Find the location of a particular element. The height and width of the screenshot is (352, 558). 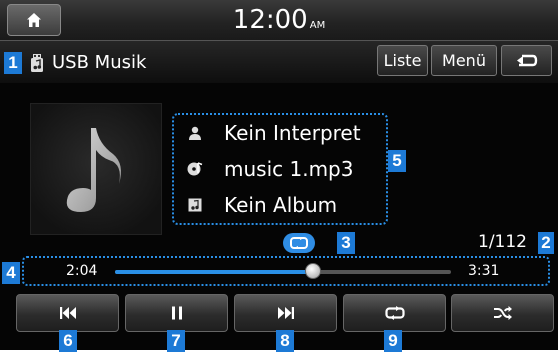

callout-marker-1: 1 is located at coordinates (13, 63).